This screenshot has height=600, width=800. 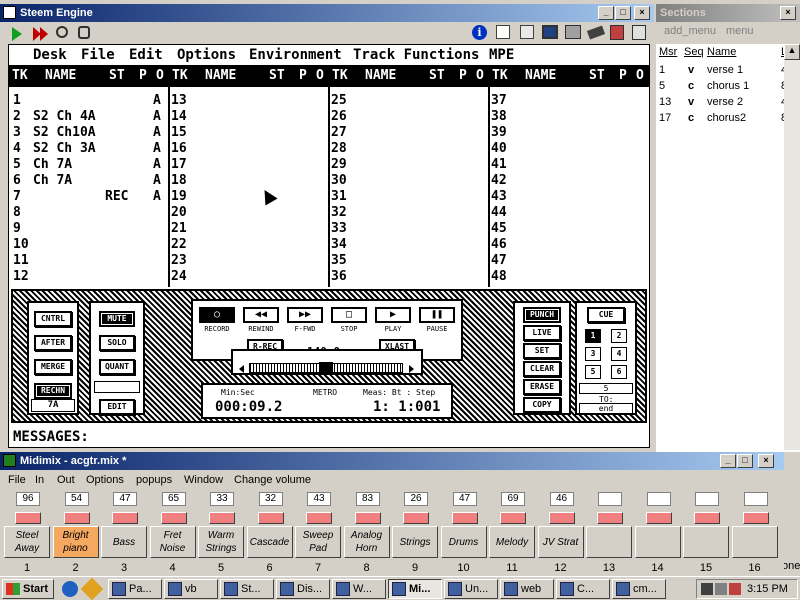 What do you see at coordinates (53, 391) in the screenshot?
I see `button-rechn: RECHN` at bounding box center [53, 391].